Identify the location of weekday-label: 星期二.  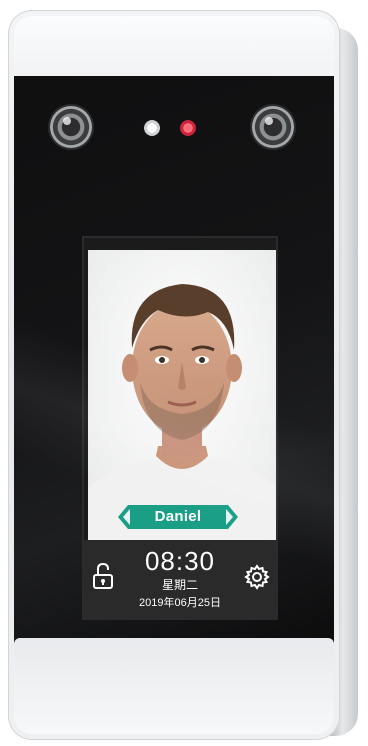
(179, 585).